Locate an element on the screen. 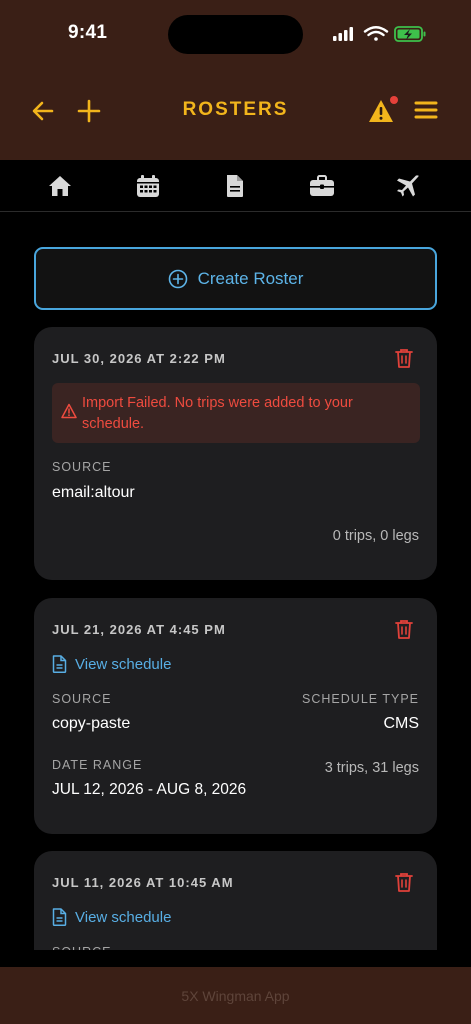 This screenshot has width=471, height=1024. hamburger-menu-icon is located at coordinates (426, 110).